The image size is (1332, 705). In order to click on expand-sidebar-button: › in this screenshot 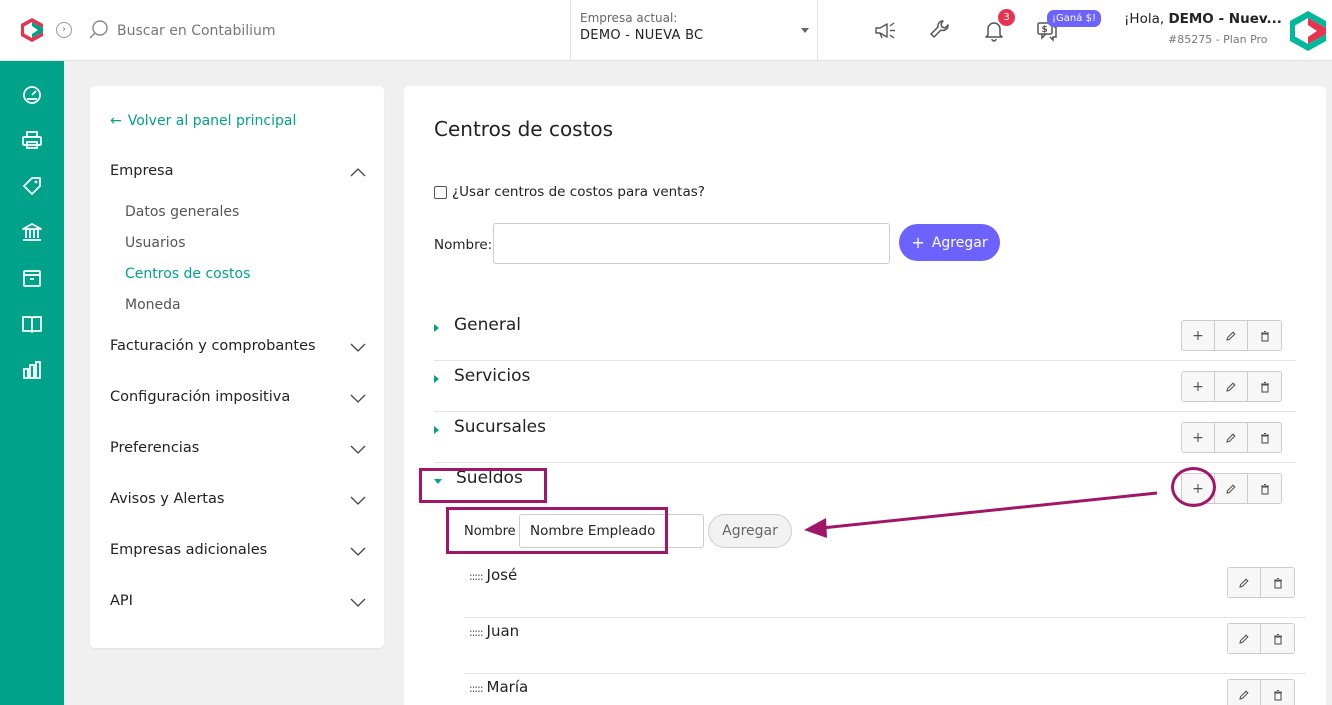, I will do `click(64, 30)`.